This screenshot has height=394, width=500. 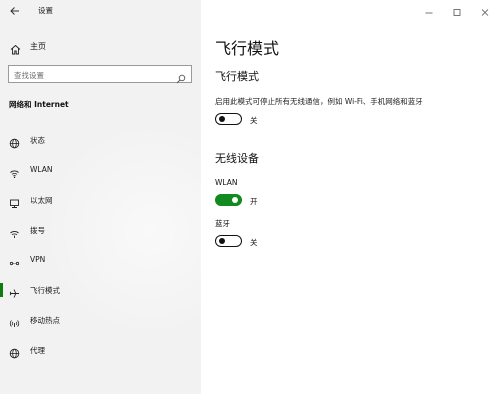 What do you see at coordinates (29, 75) in the screenshot?
I see `search-placeholder: 查找设置` at bounding box center [29, 75].